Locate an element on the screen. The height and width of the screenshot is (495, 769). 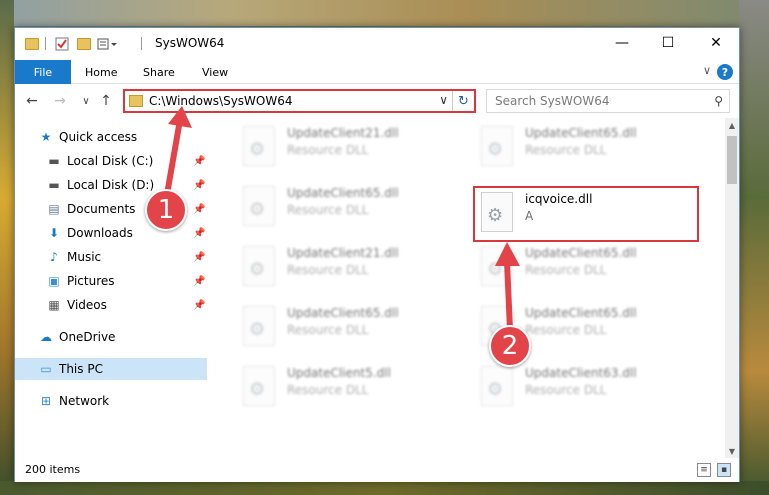
properties-icon is located at coordinates (62, 44).